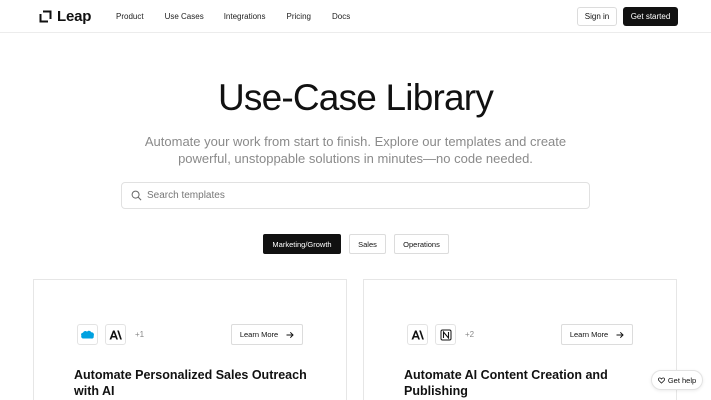  I want to click on nav-link-docs: Docs, so click(341, 16).